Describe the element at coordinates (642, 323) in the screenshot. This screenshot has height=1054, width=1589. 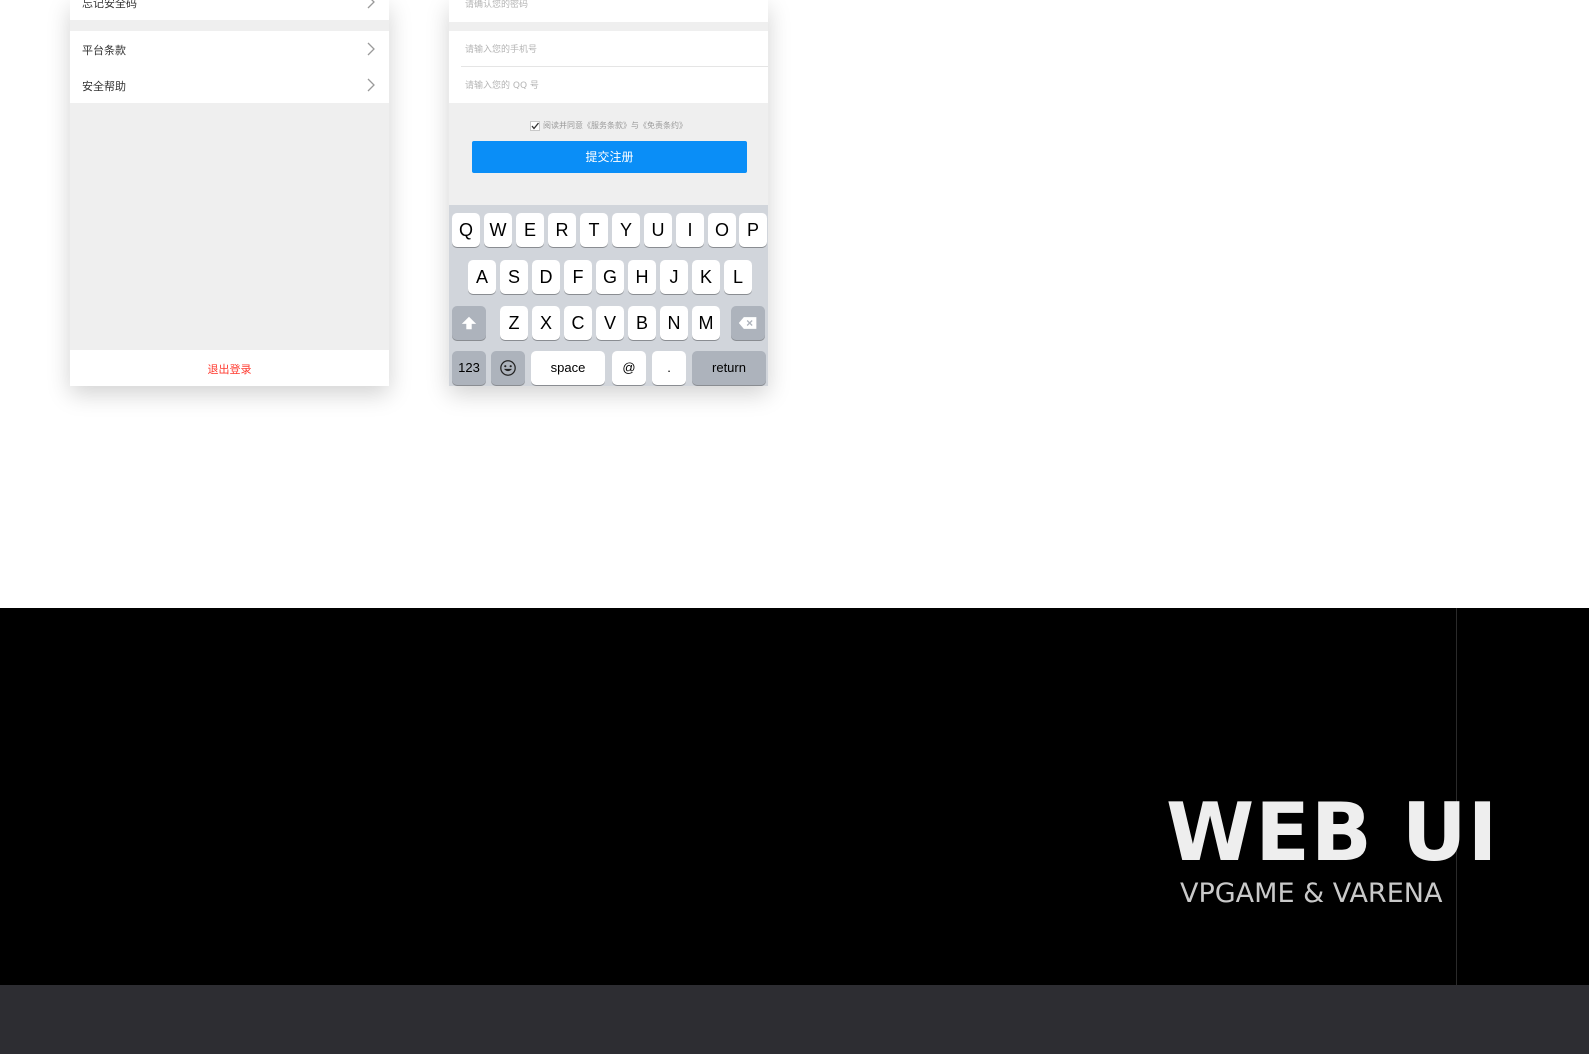
I see `key-b: B` at that location.